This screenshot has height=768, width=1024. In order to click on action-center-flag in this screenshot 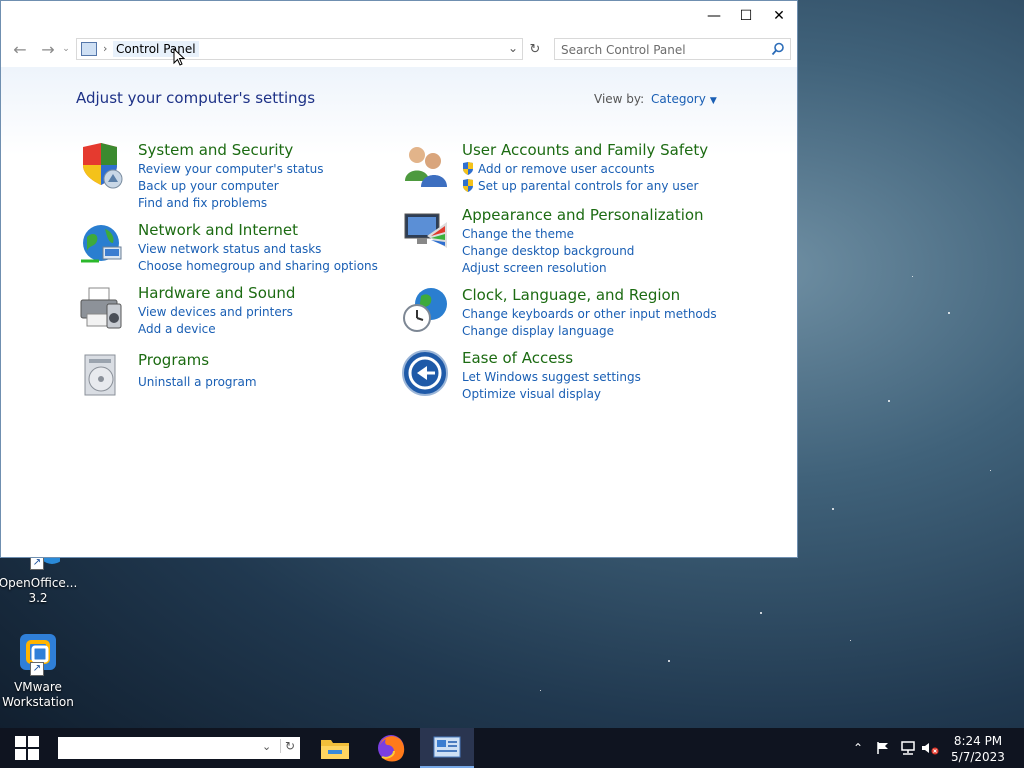, I will do `click(883, 748)`.